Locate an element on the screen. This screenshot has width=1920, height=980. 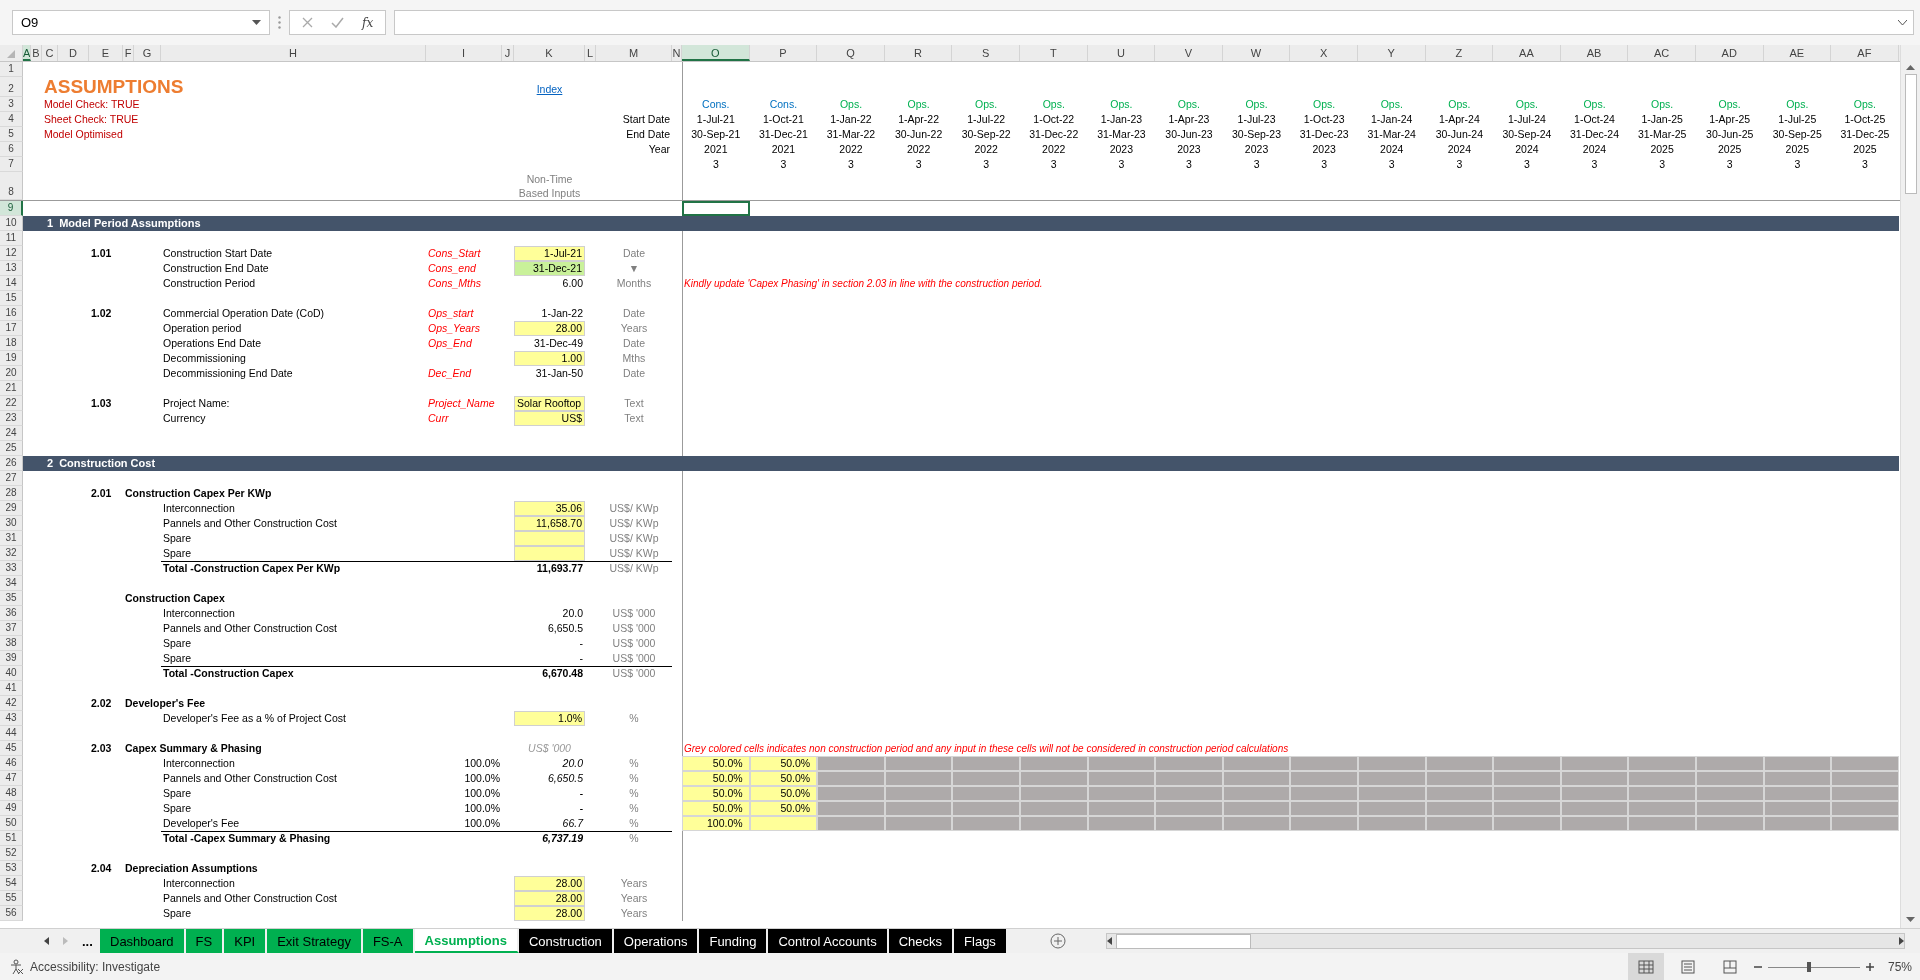
scroll-left-icon is located at coordinates (1109, 941).